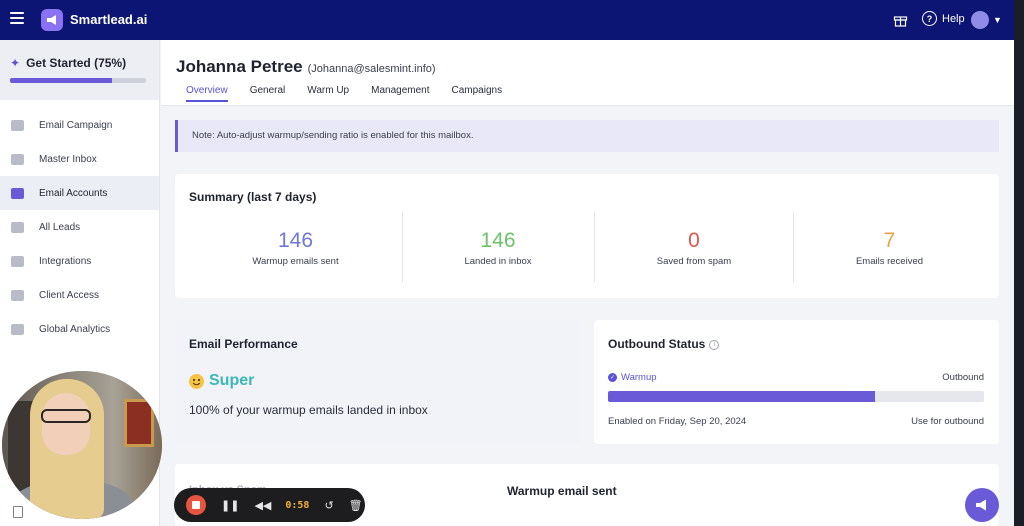  I want to click on stat-emails-received: 7 Emails received, so click(889, 247).